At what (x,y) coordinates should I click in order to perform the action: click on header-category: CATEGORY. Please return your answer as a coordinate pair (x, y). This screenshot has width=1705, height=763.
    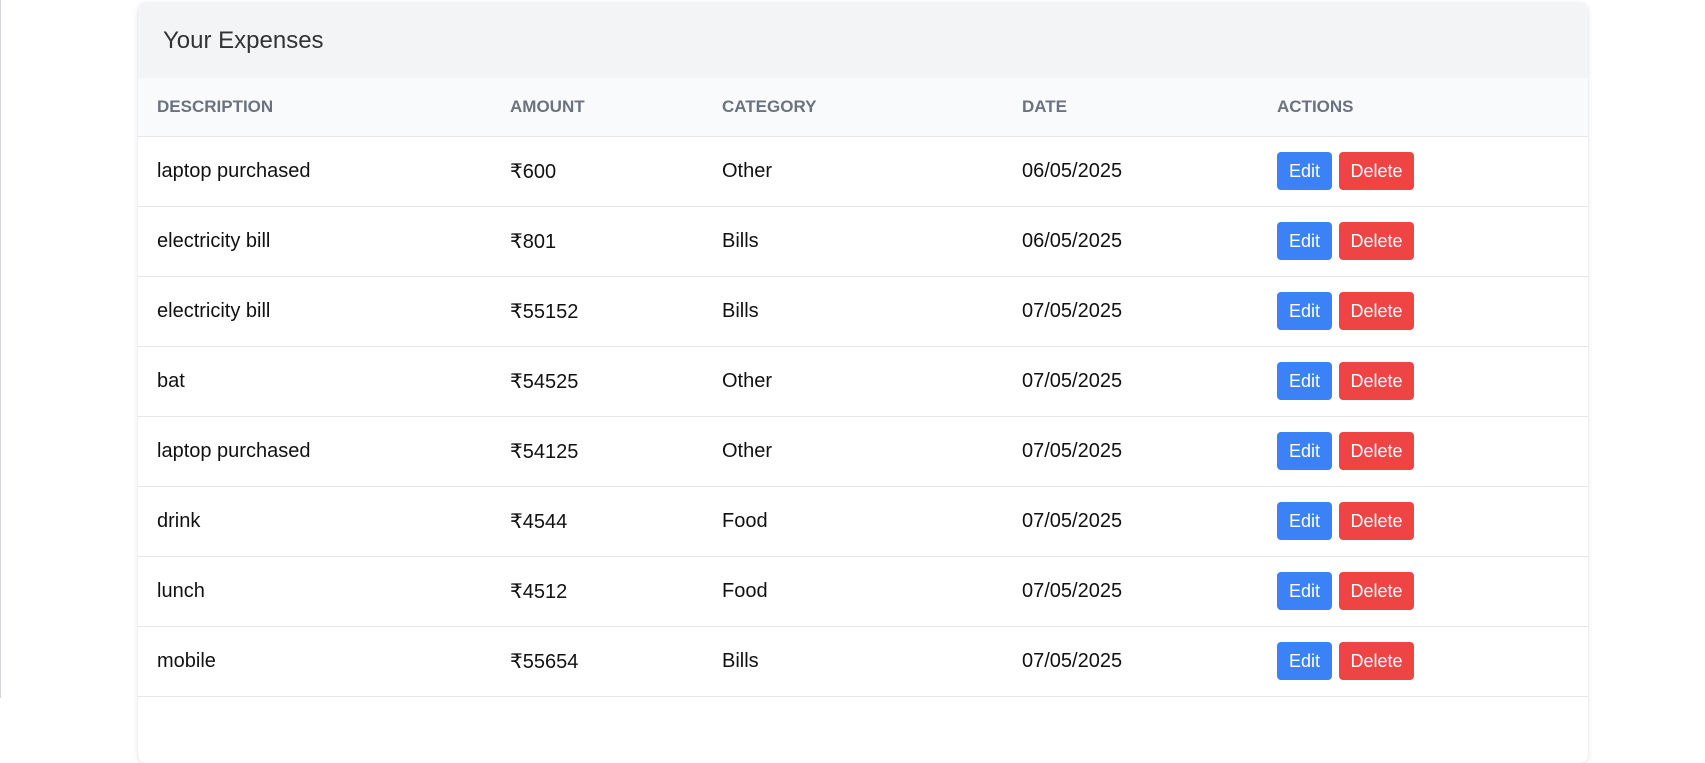
    Looking at the image, I should click on (853, 107).